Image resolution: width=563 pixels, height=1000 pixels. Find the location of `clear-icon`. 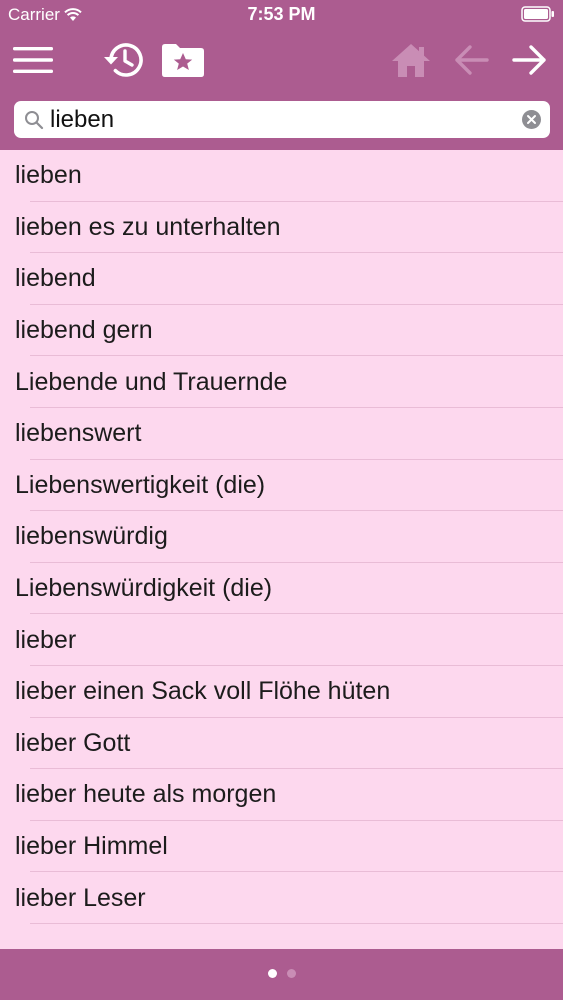

clear-icon is located at coordinates (531, 119).